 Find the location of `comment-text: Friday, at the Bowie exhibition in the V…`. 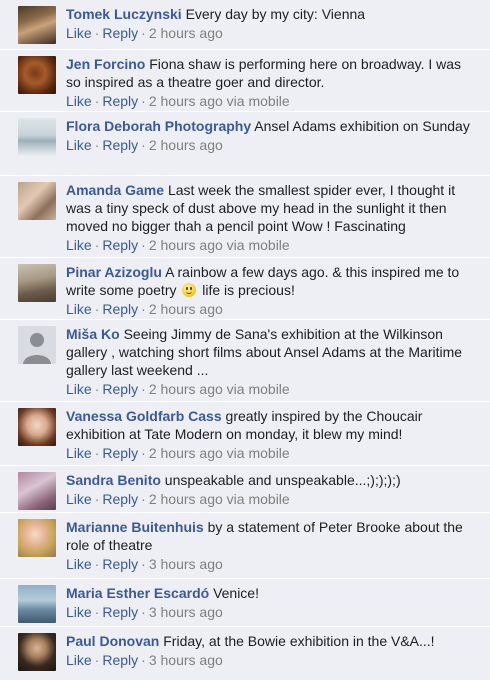

comment-text: Friday, at the Bowie exhibition in the V… is located at coordinates (299, 641).